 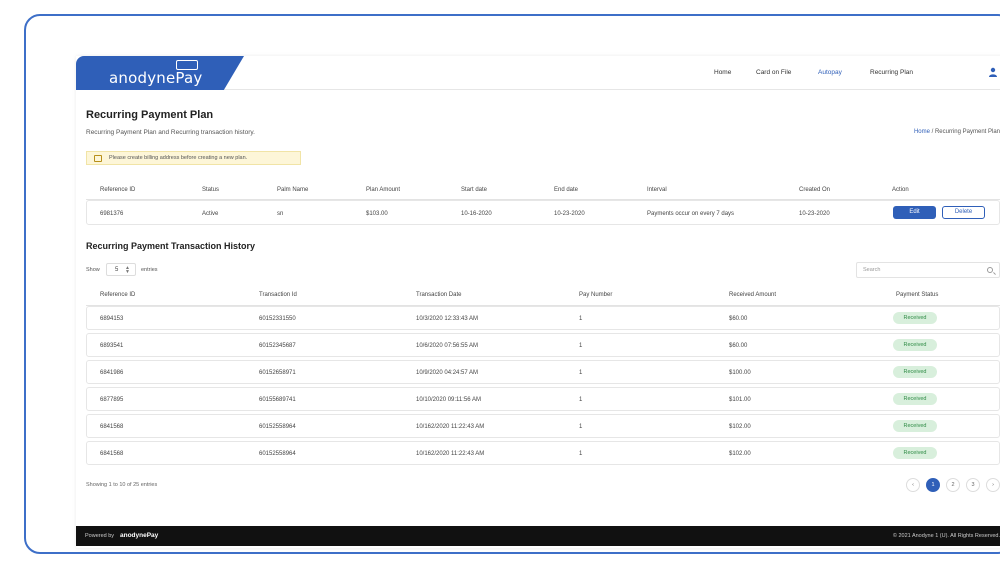 I want to click on plan-header-start-date: Start date, so click(x=474, y=190).